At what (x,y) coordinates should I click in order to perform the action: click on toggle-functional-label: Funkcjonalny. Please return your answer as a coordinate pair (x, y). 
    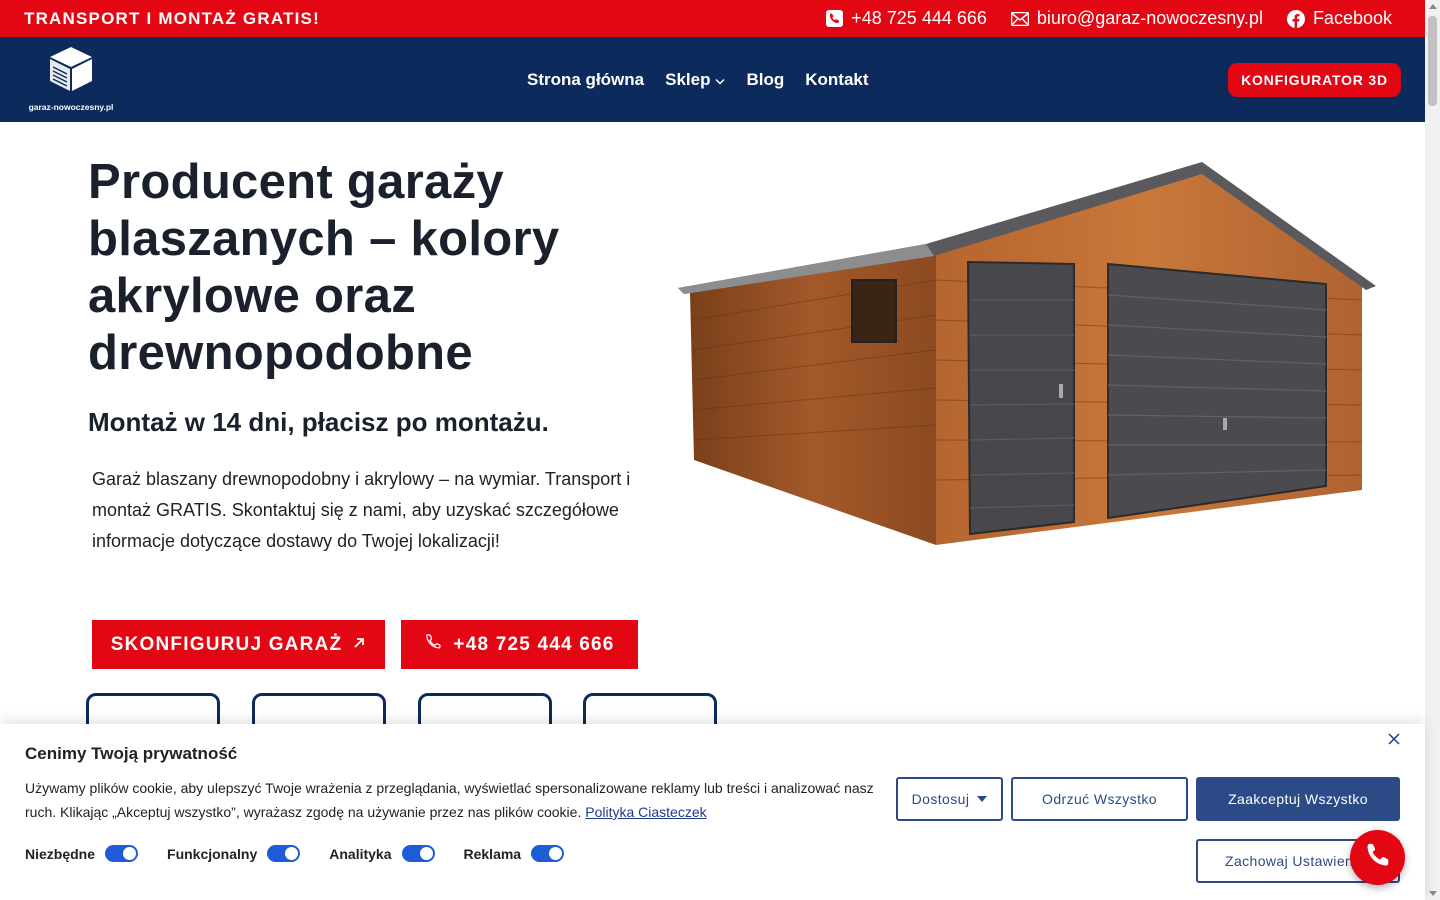
    Looking at the image, I should click on (212, 853).